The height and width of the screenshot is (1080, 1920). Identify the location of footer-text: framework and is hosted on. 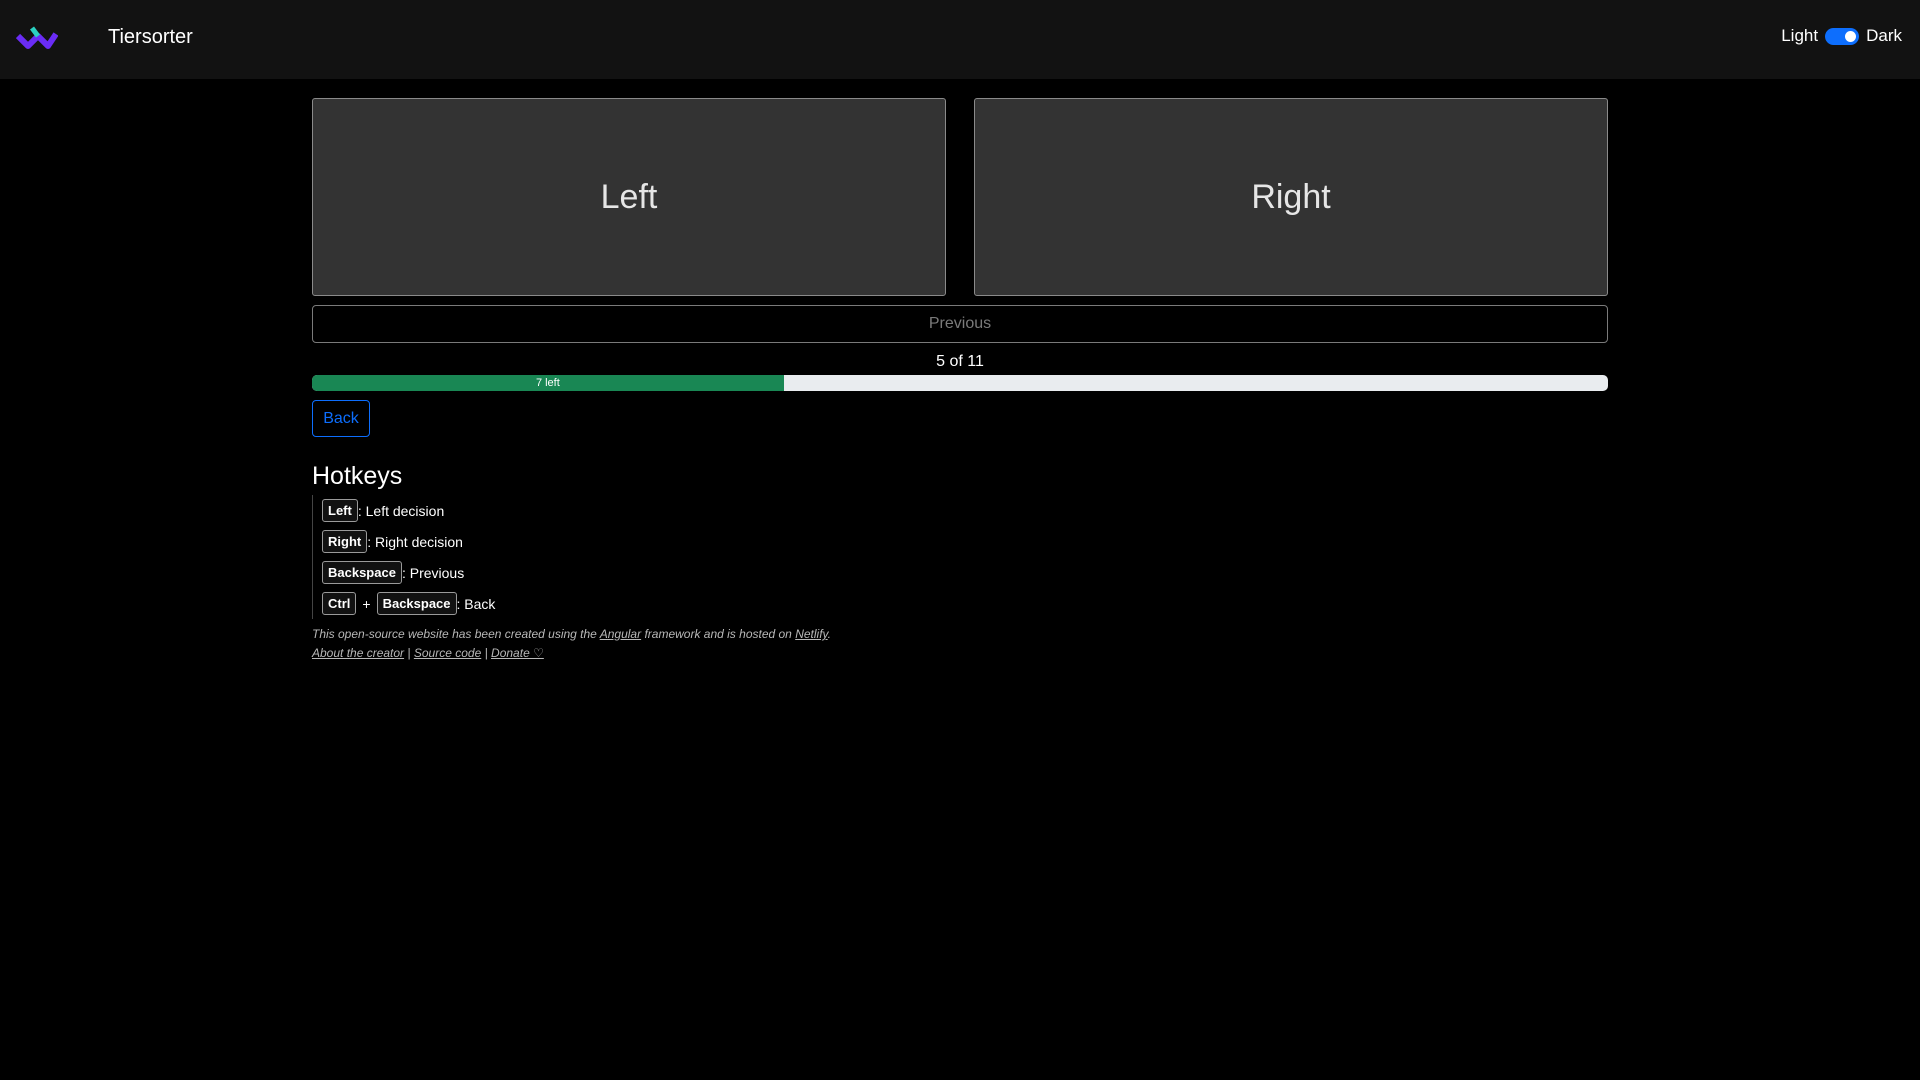
(718, 634).